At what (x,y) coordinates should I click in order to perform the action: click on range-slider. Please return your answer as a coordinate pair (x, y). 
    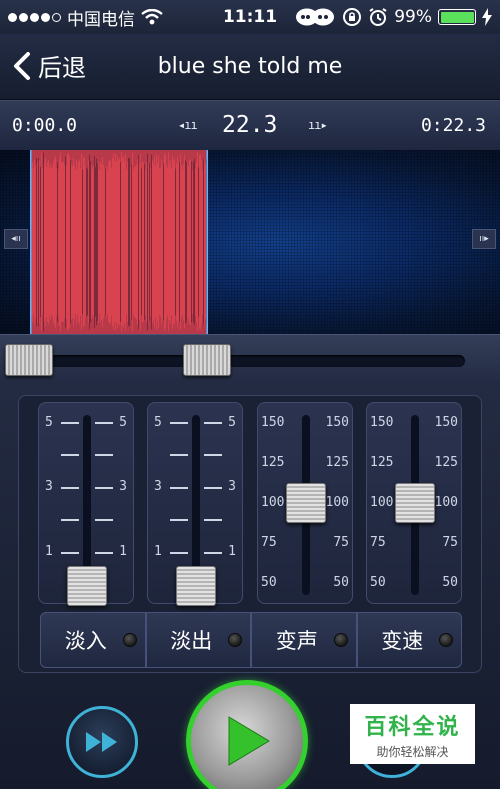
    Looking at the image, I should click on (250, 360).